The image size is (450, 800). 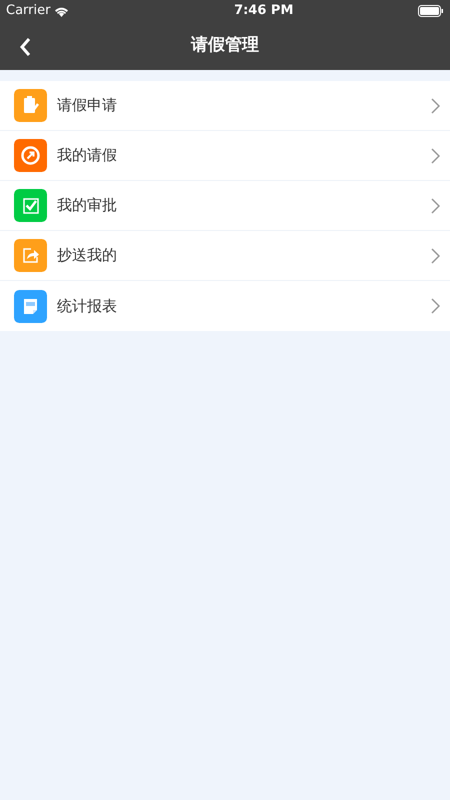 What do you see at coordinates (225, 46) in the screenshot?
I see `page-title: 请假管理` at bounding box center [225, 46].